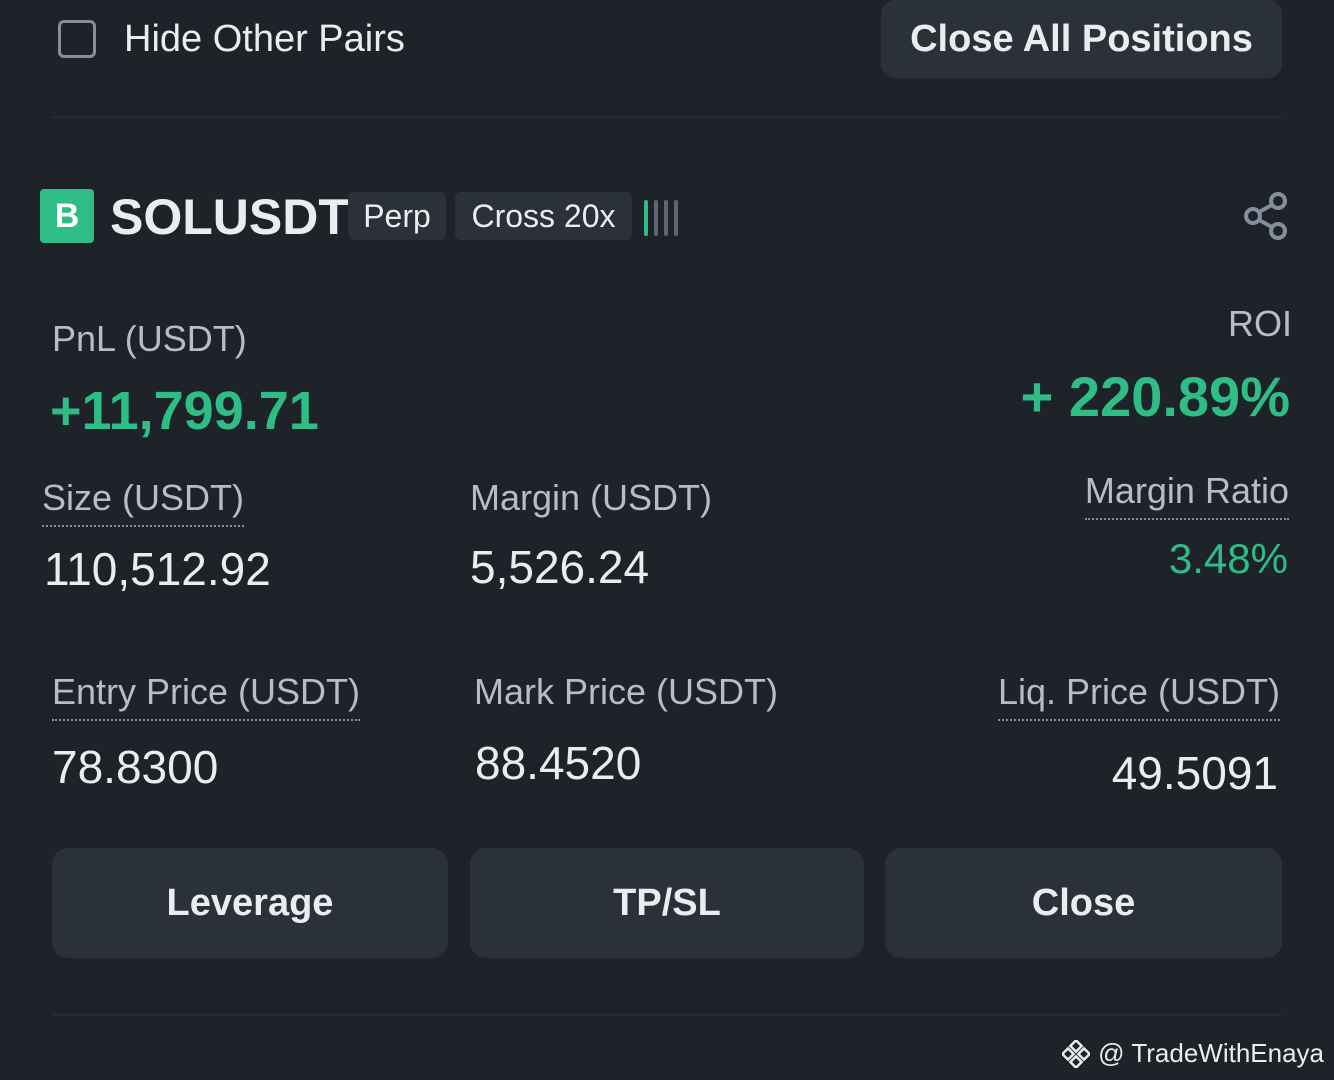 The height and width of the screenshot is (1080, 1334). What do you see at coordinates (184, 411) in the screenshot?
I see `pnl-value: +11,799.71` at bounding box center [184, 411].